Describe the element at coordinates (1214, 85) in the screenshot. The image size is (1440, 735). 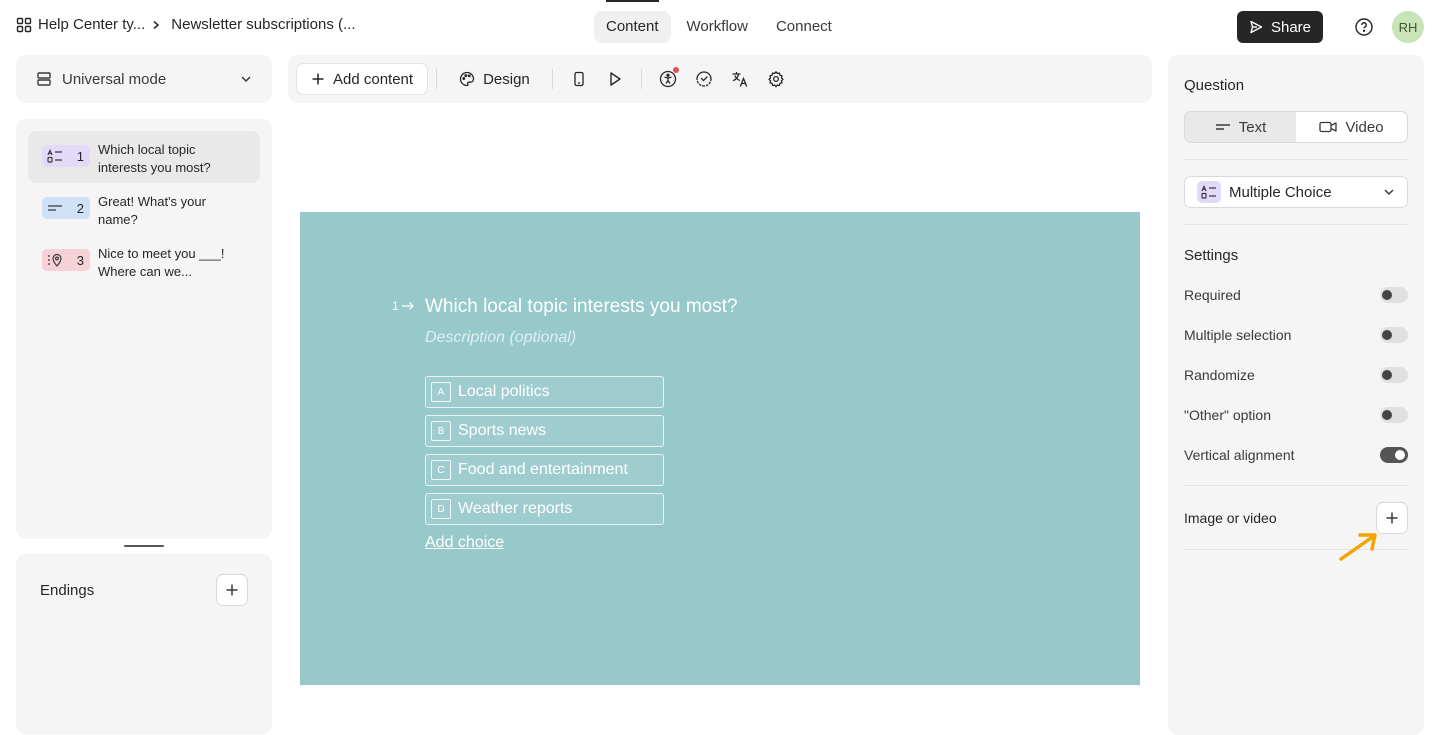
I see `question-heading: Question` at that location.